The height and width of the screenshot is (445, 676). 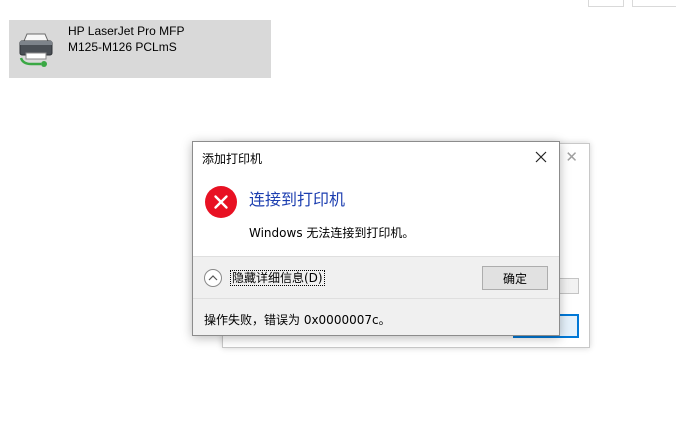 What do you see at coordinates (36, 48) in the screenshot?
I see `printer-icon` at bounding box center [36, 48].